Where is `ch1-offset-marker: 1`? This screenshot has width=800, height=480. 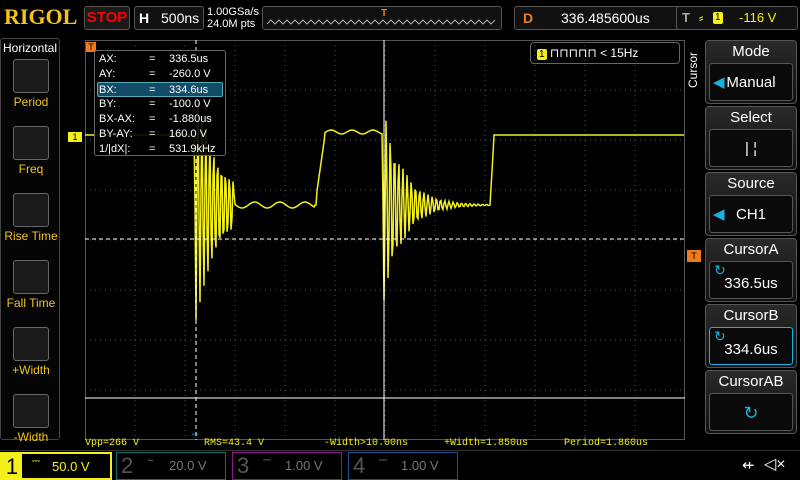 ch1-offset-marker: 1 is located at coordinates (75, 137).